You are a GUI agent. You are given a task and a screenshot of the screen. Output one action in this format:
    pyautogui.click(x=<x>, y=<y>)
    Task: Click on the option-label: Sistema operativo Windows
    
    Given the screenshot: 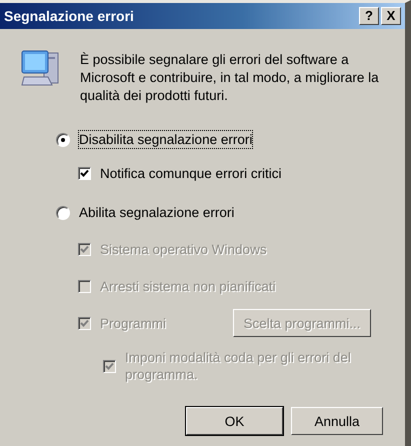 What is the action you would take?
    pyautogui.click(x=183, y=249)
    